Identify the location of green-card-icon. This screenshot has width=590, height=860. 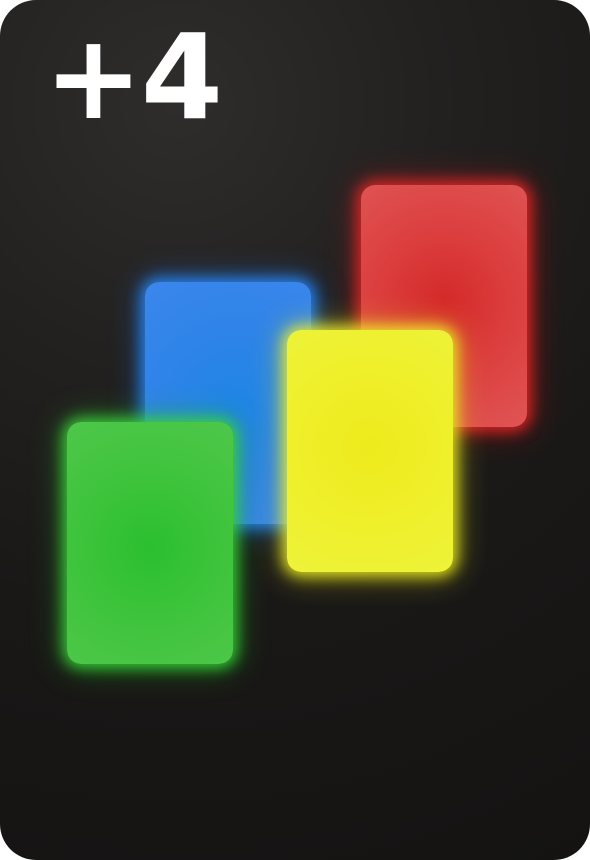
(150, 543).